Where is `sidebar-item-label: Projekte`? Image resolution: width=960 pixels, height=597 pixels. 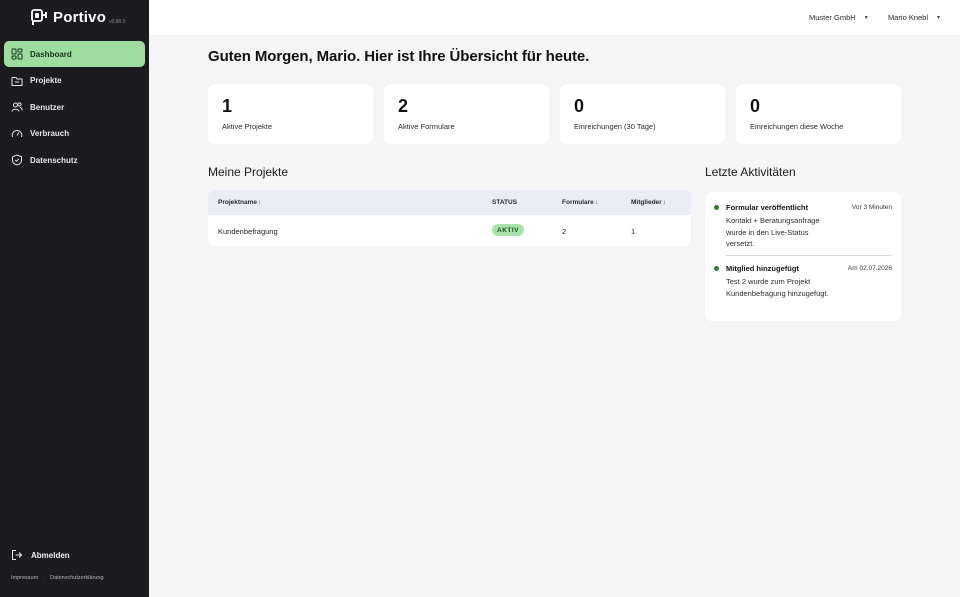 sidebar-item-label: Projekte is located at coordinates (46, 80).